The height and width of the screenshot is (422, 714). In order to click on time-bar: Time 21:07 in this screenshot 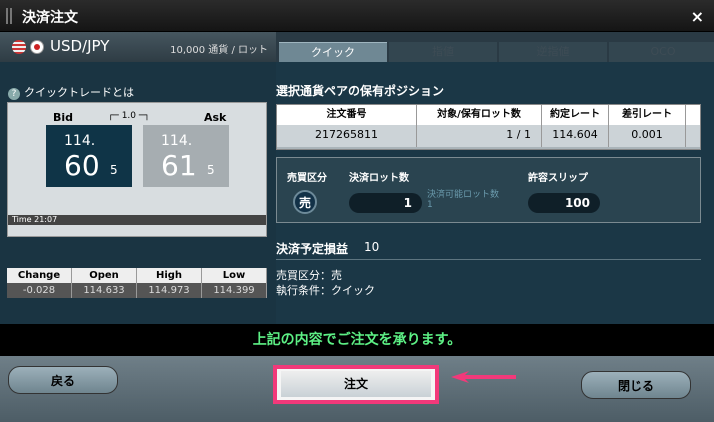, I will do `click(137, 220)`.